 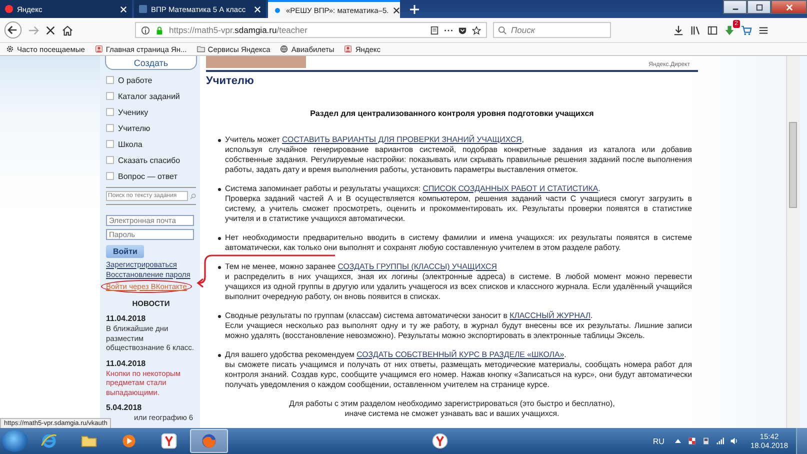 What do you see at coordinates (277, 10) in the screenshot?
I see `loading-dot-icon` at bounding box center [277, 10].